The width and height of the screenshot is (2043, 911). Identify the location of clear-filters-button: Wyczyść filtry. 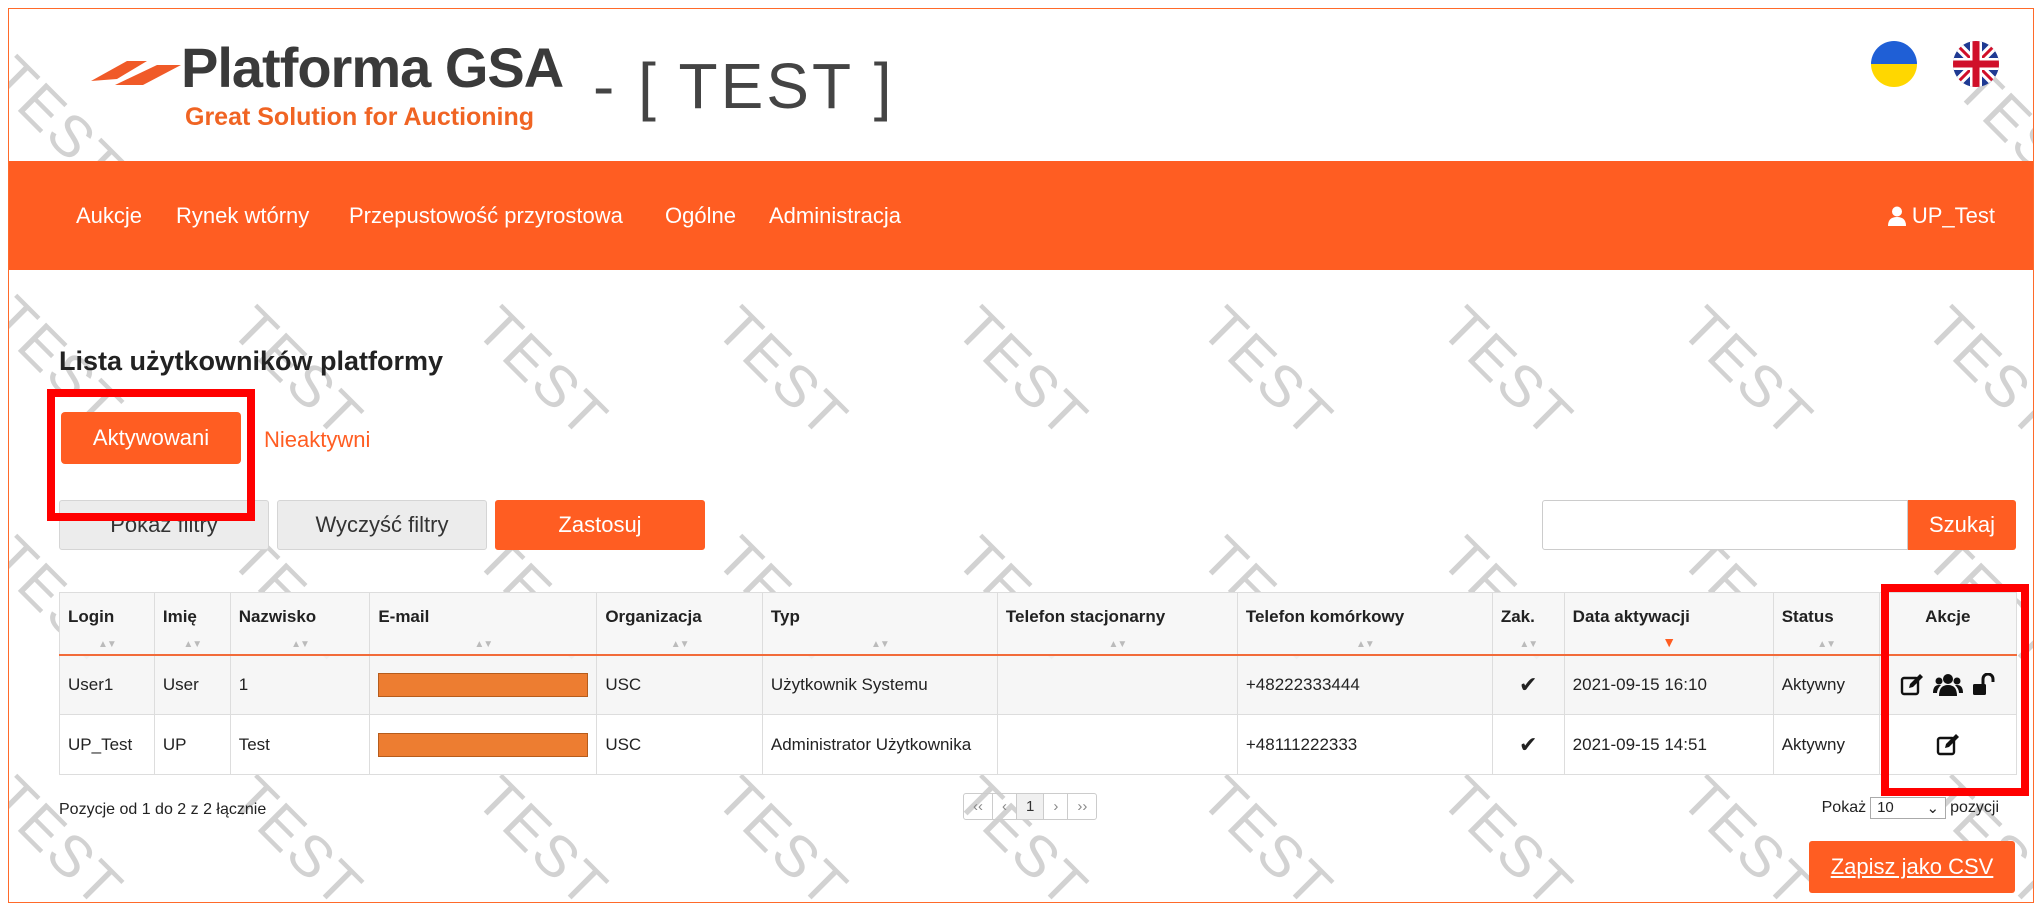
(382, 525).